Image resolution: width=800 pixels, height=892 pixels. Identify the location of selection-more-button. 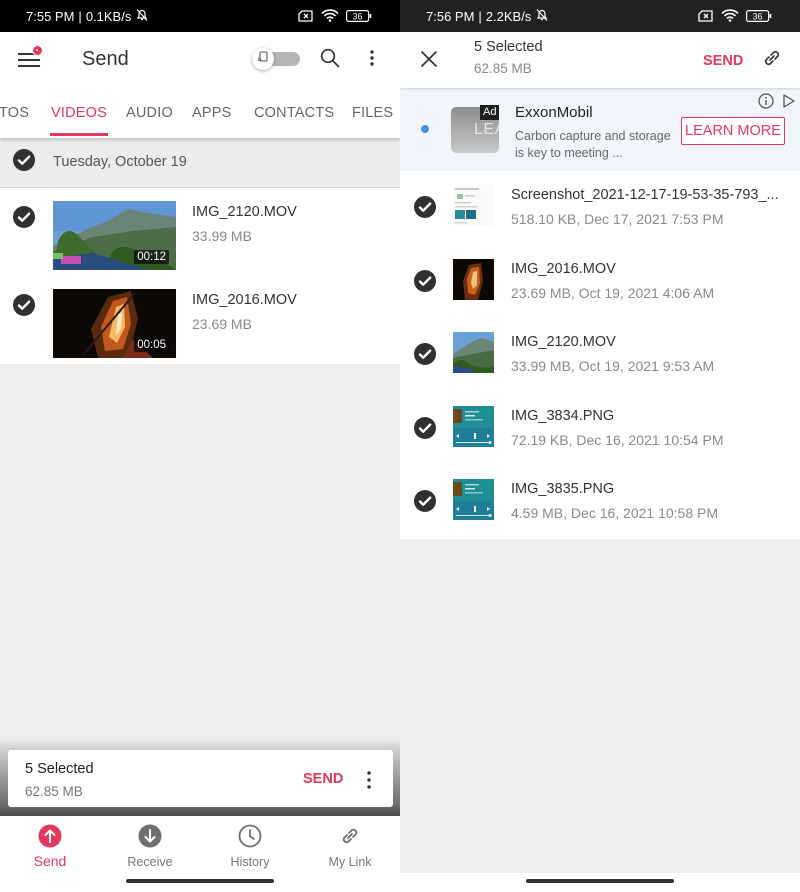
(369, 780).